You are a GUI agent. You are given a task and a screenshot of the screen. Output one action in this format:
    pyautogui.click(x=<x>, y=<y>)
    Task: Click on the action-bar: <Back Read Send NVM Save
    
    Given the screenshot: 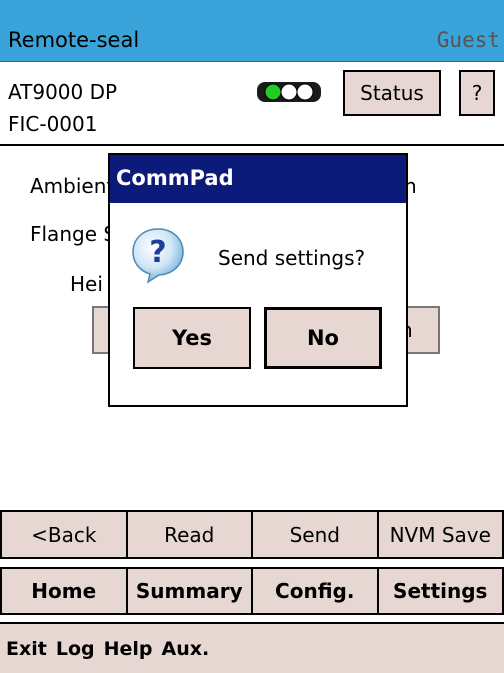 What is the action you would take?
    pyautogui.click(x=252, y=534)
    